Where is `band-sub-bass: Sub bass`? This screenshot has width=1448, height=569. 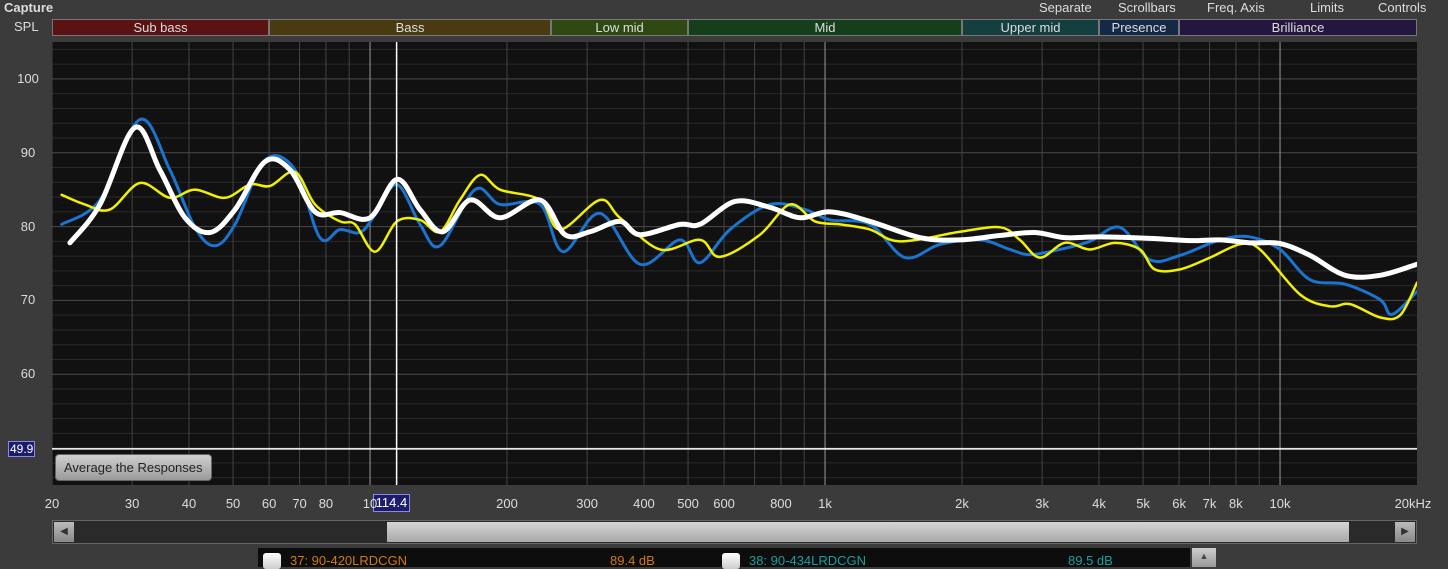 band-sub-bass: Sub bass is located at coordinates (161, 27).